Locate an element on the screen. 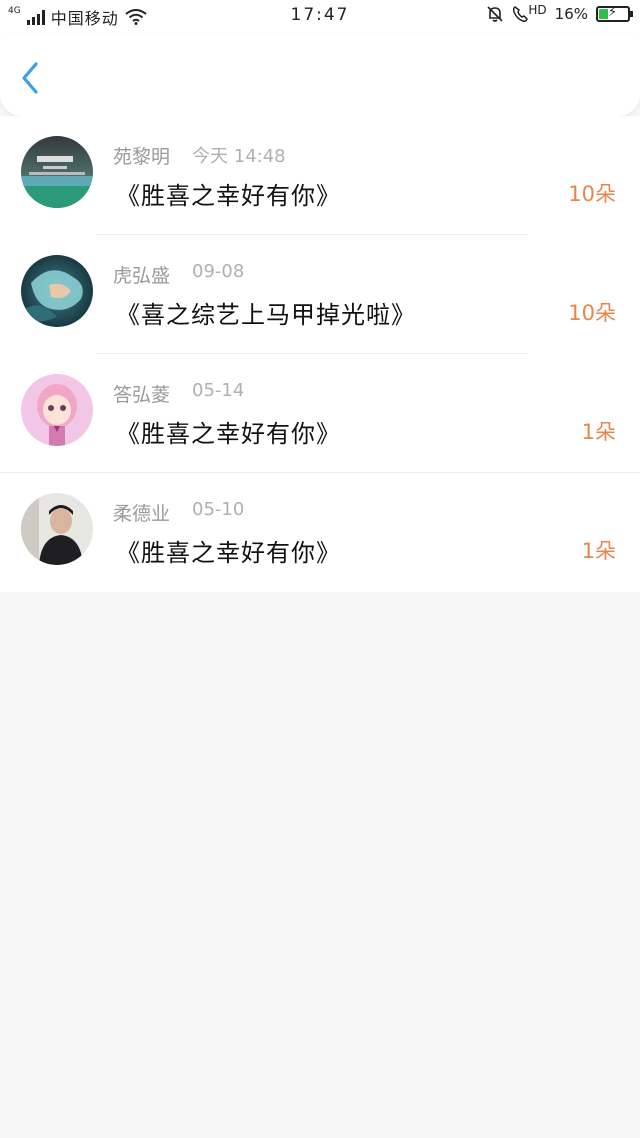 The image size is (640, 1138). status-bar: 4G 中国移动 17:47 HD 16% ⚡ is located at coordinates (320, 17).